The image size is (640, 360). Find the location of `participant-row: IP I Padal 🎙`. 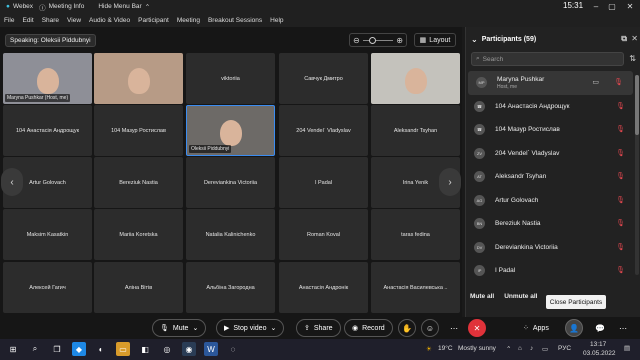

participant-row: IP I Padal 🎙 is located at coordinates (550, 271).